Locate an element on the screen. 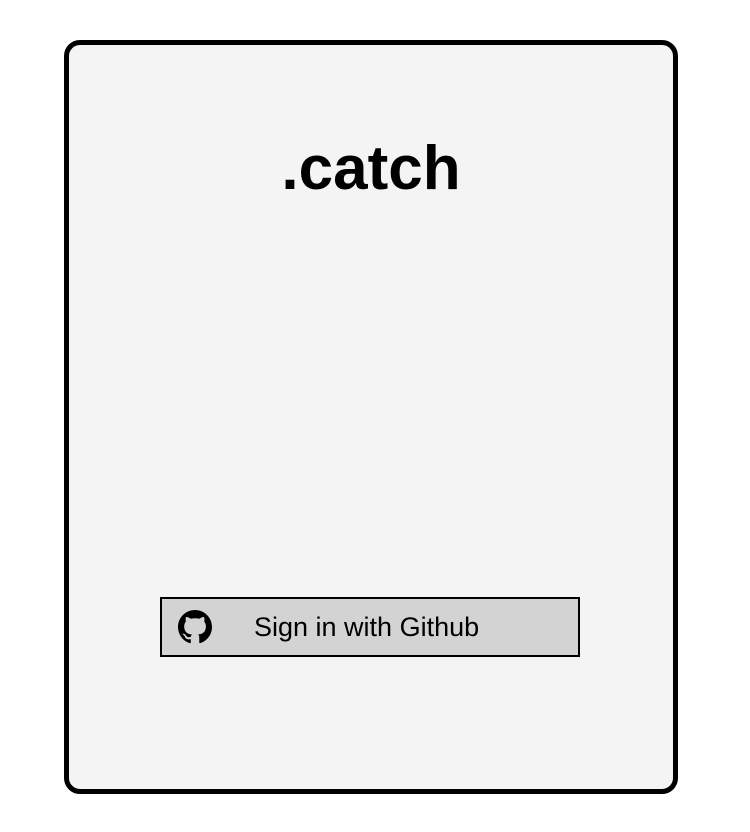 The height and width of the screenshot is (832, 750). github-signin-label: Sign in with Github is located at coordinates (367, 627).